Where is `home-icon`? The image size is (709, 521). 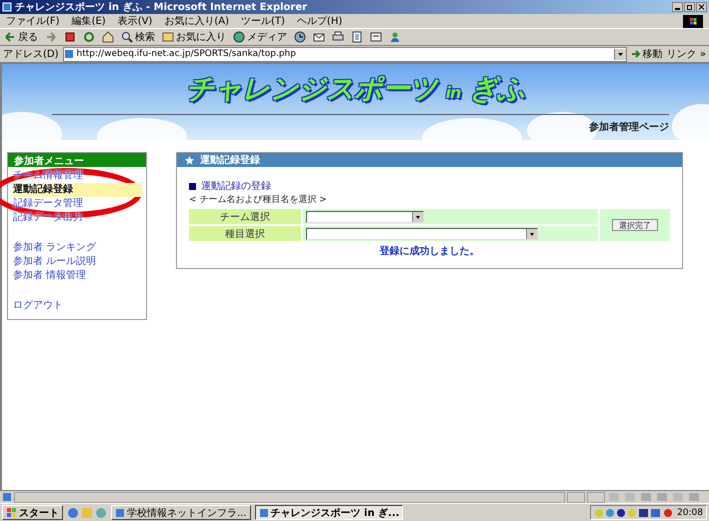 home-icon is located at coordinates (108, 37).